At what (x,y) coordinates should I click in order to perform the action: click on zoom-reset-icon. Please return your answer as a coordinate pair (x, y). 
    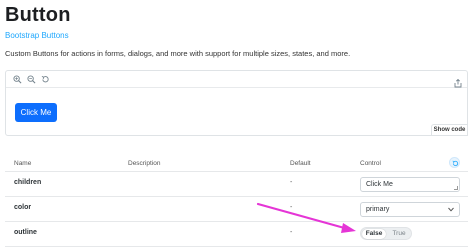
    Looking at the image, I should click on (45, 79).